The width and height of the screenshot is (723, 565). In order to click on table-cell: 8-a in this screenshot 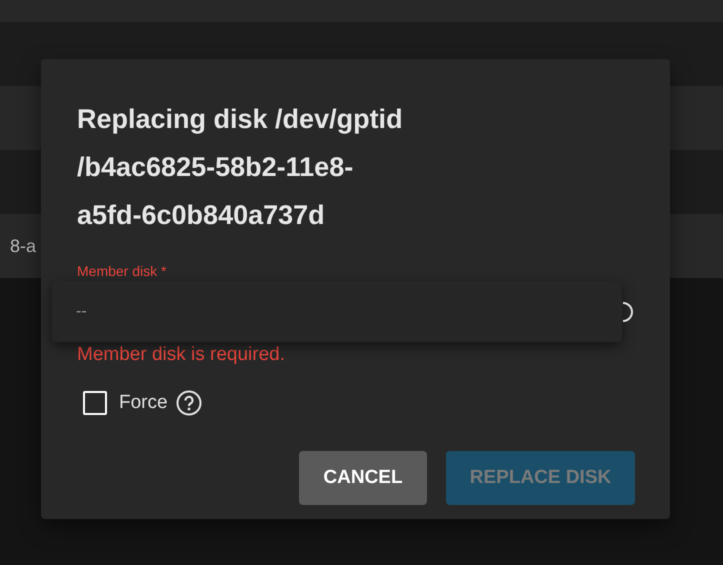, I will do `click(23, 246)`.